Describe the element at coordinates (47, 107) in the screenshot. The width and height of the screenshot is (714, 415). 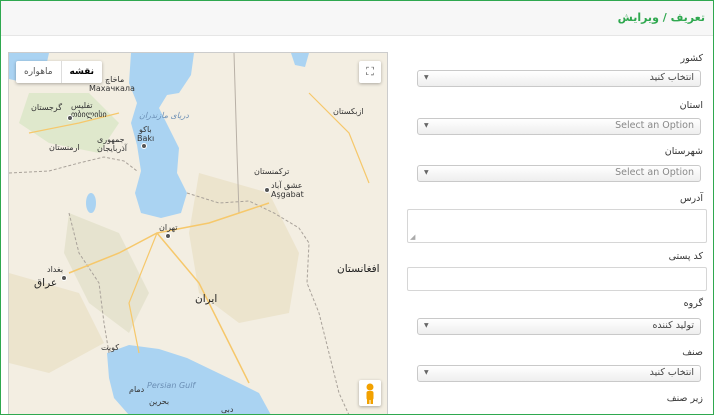
I see `map-label-georgia: گرجستان` at that location.